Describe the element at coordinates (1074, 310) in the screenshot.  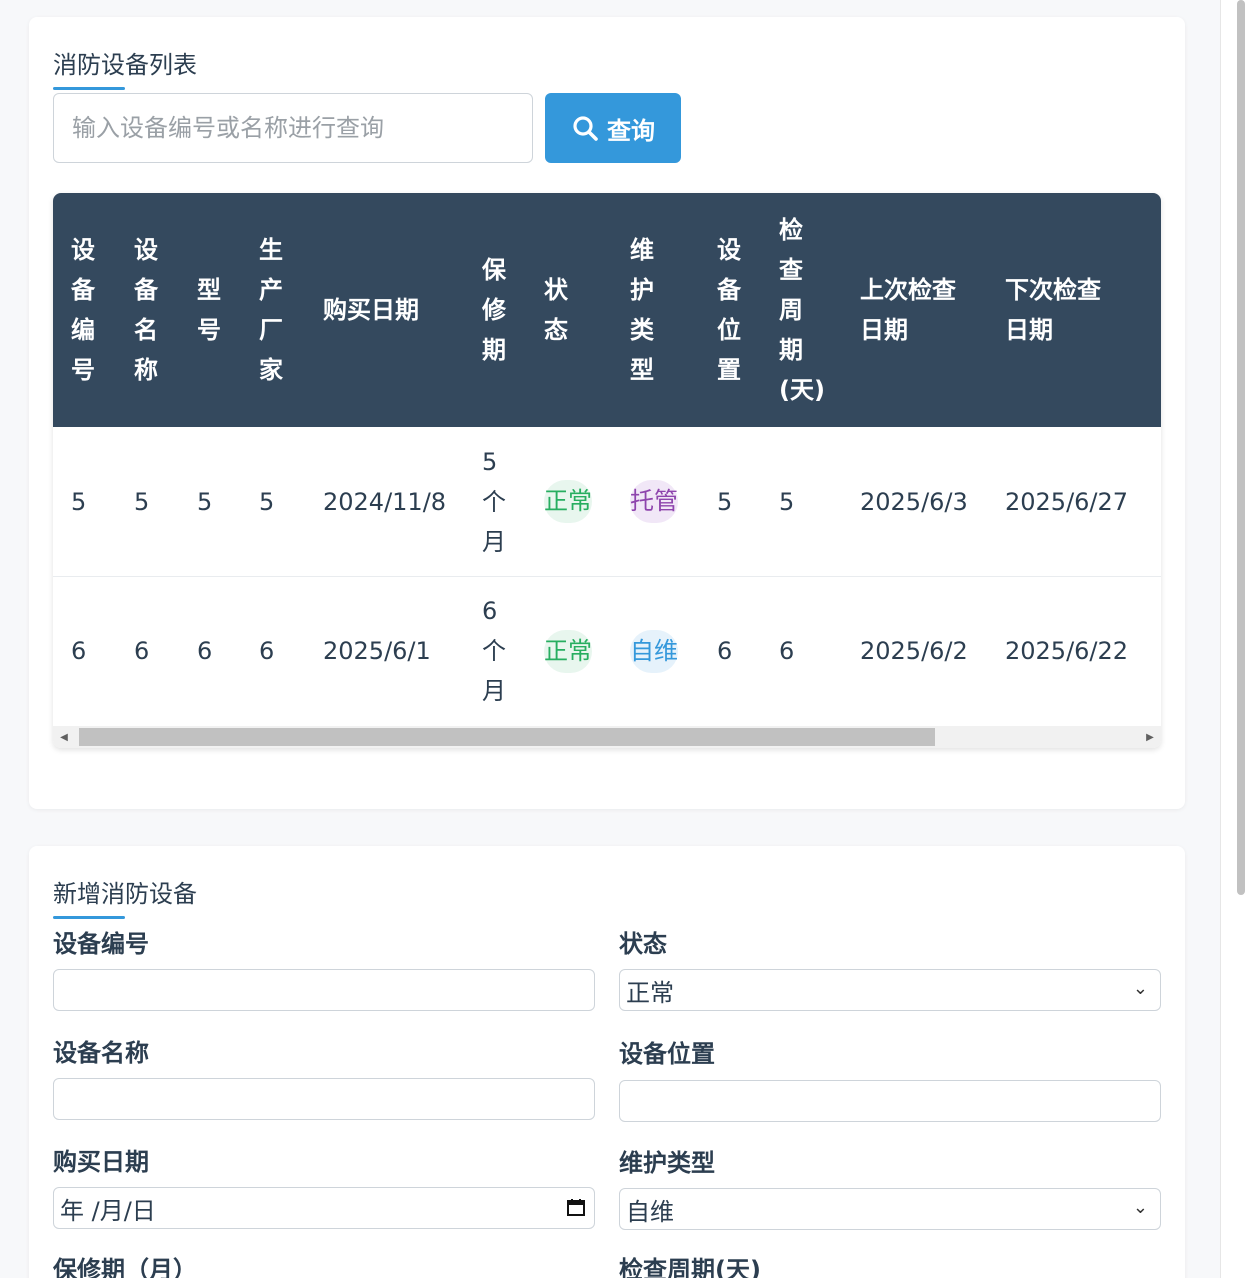
I see `th-next: 下次检查日期` at that location.